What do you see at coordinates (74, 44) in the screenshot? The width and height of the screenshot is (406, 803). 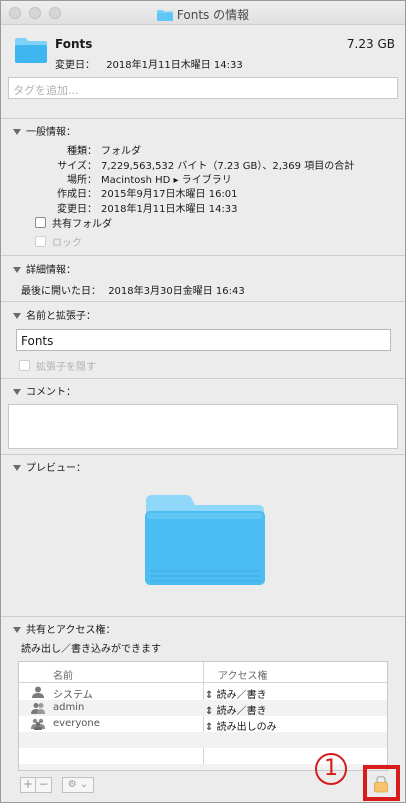 I see `file-name: Fonts` at bounding box center [74, 44].